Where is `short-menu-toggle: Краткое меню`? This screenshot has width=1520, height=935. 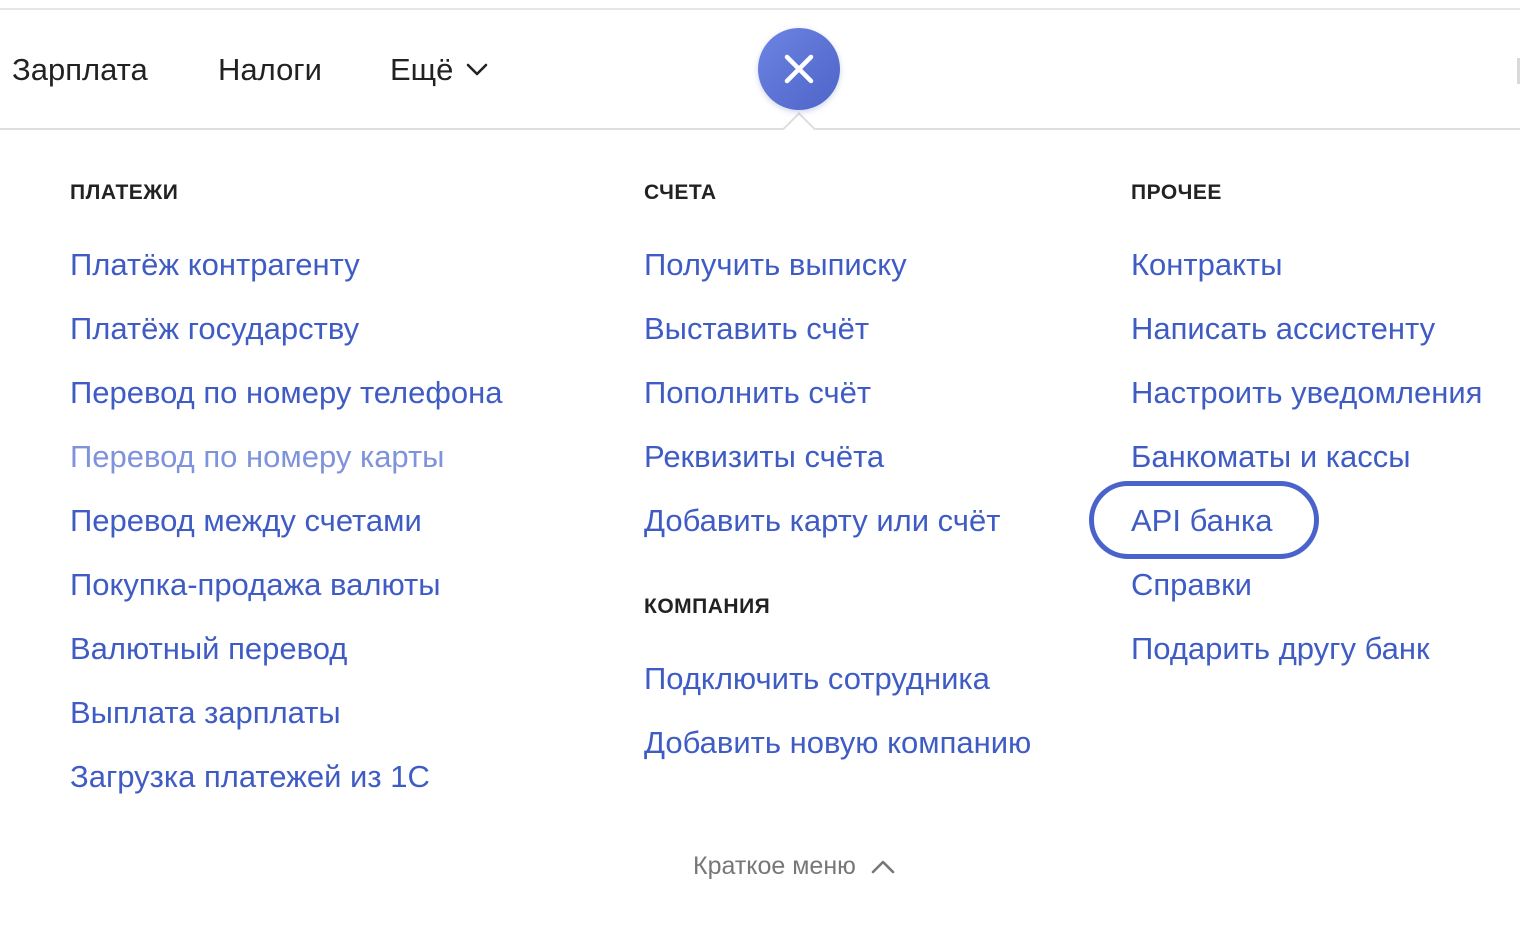
short-menu-toggle: Краткое меню is located at coordinates (794, 866).